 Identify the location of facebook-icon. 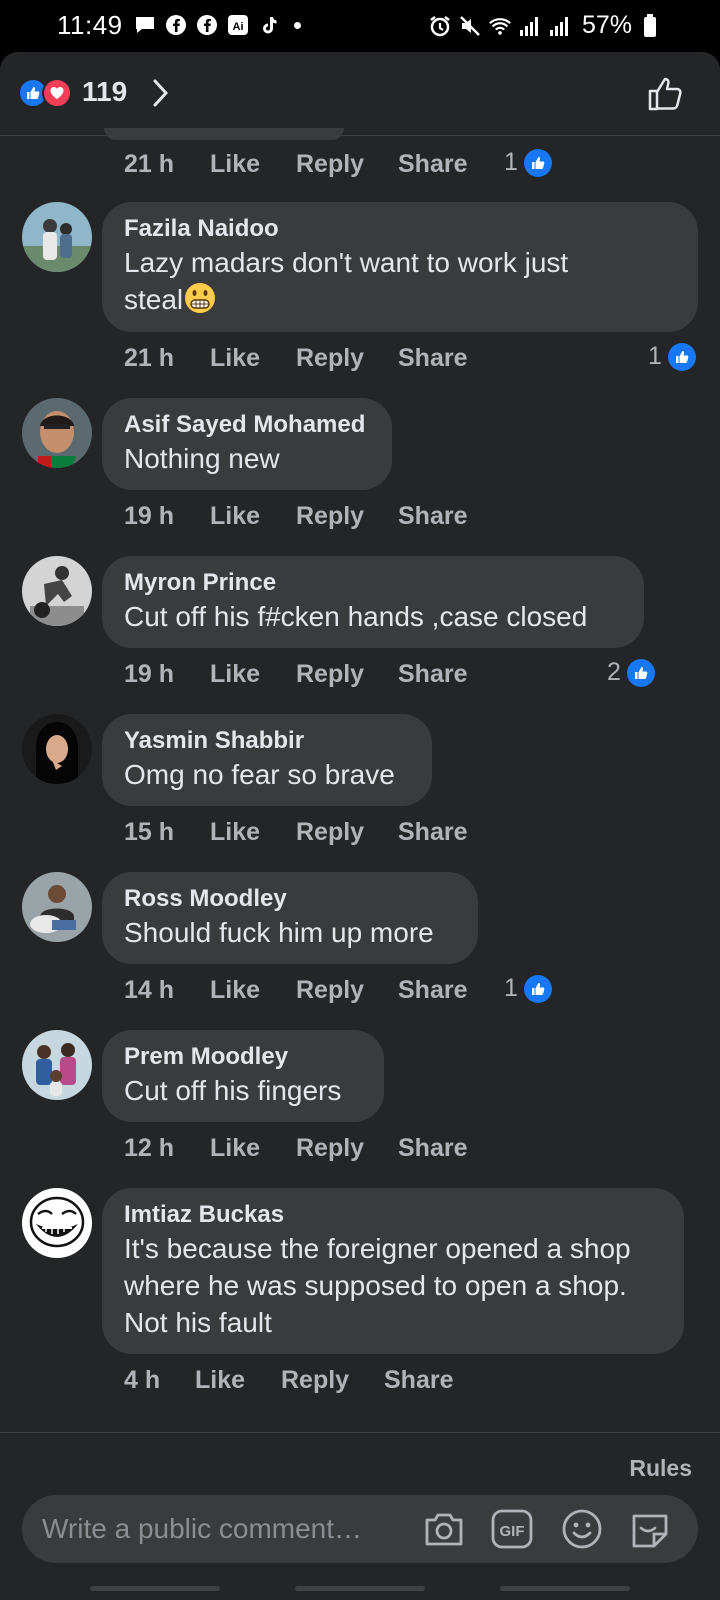
(176, 25).